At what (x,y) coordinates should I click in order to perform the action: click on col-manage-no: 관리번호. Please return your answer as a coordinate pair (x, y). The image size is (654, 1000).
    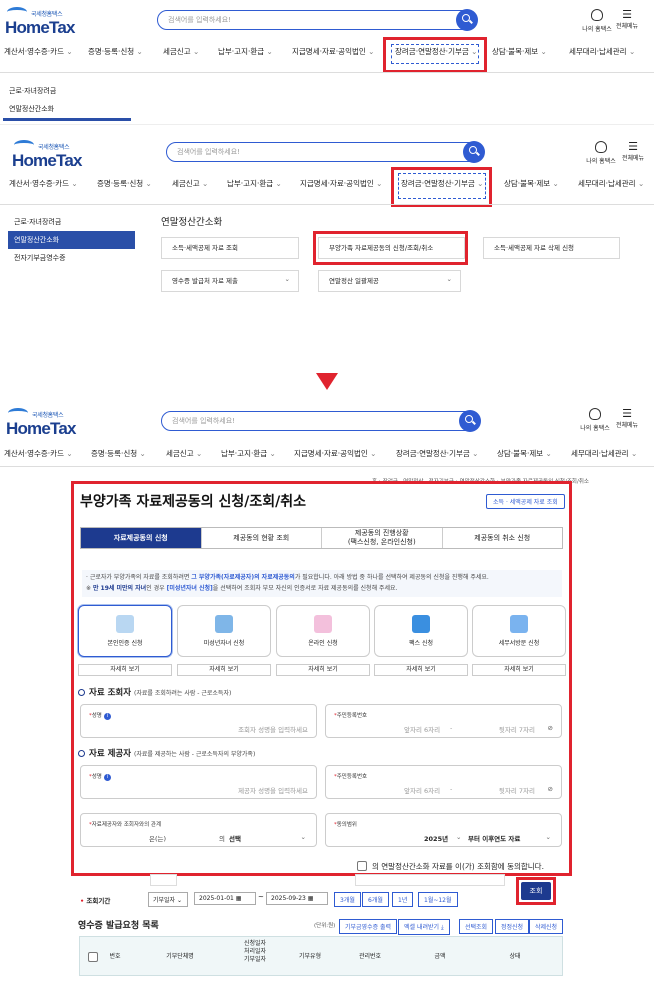
    Looking at the image, I should click on (370, 956).